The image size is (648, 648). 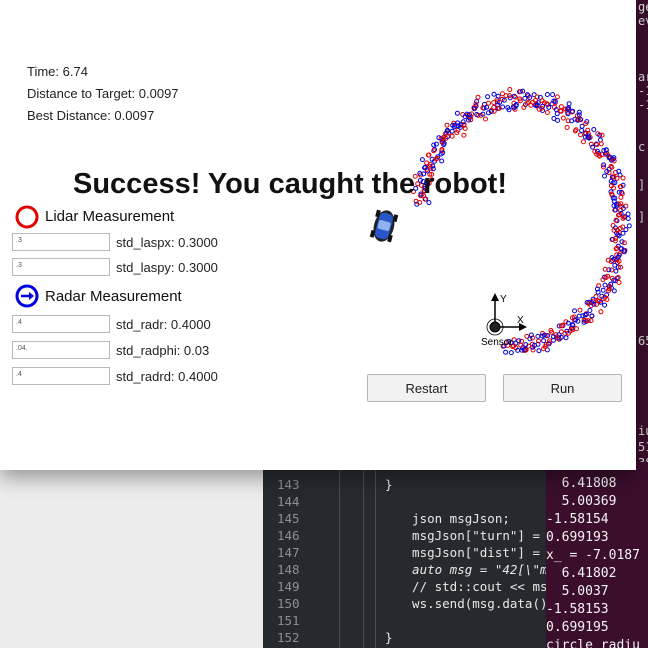 What do you see at coordinates (404, 552) in the screenshot?
I see `editor-line: 147 msgJson["dist"] =` at bounding box center [404, 552].